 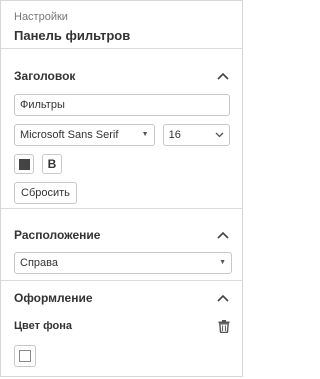 I want to click on trash-icon, so click(x=224, y=326).